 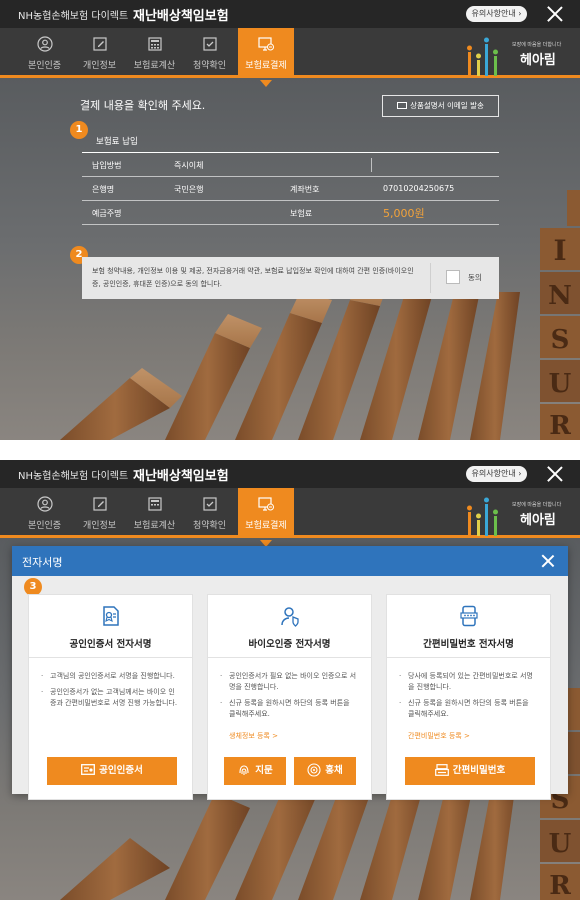 What do you see at coordinates (469, 616) in the screenshot?
I see `mobile-pin-icon` at bounding box center [469, 616].